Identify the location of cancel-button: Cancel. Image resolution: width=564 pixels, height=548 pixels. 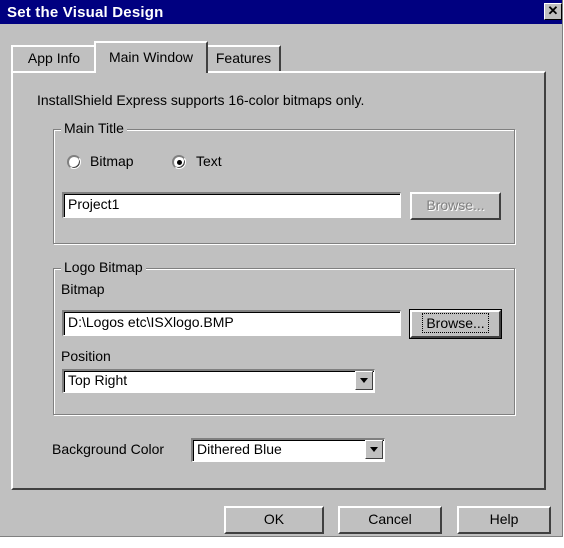
(390, 520).